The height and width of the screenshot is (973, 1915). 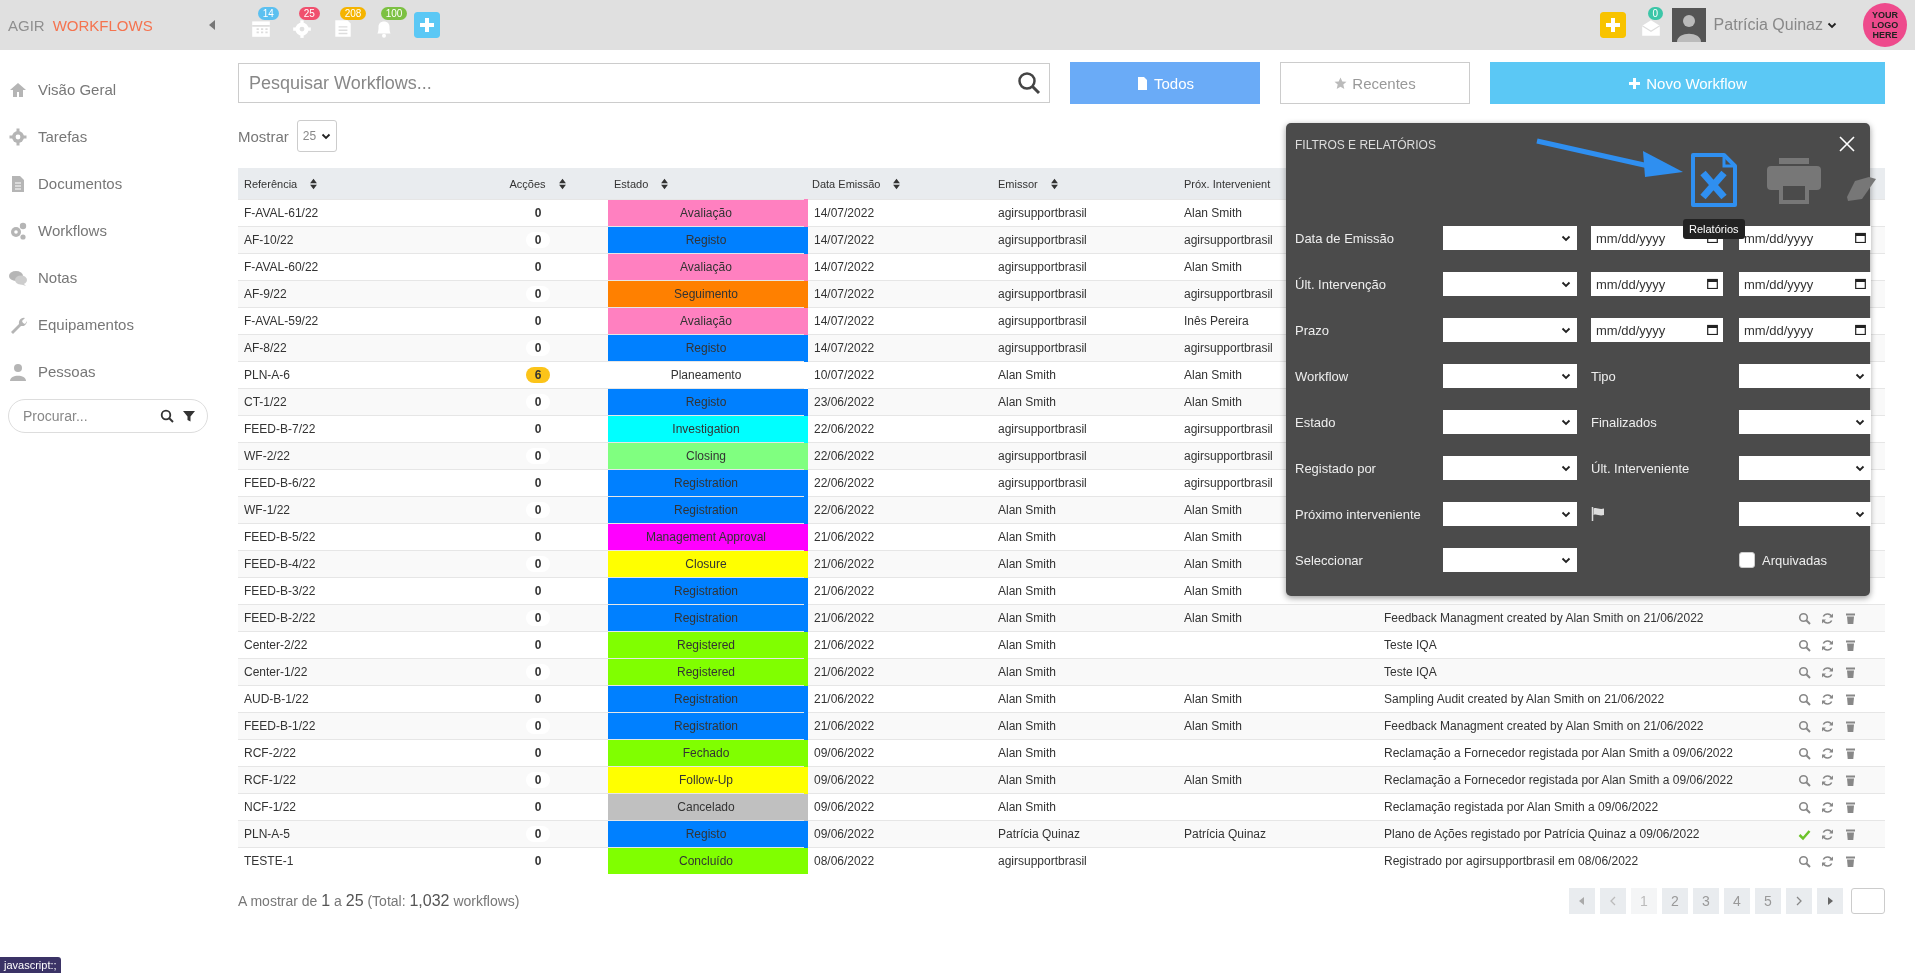 What do you see at coordinates (353, 672) in the screenshot?
I see `table-cell: Center-1/22` at bounding box center [353, 672].